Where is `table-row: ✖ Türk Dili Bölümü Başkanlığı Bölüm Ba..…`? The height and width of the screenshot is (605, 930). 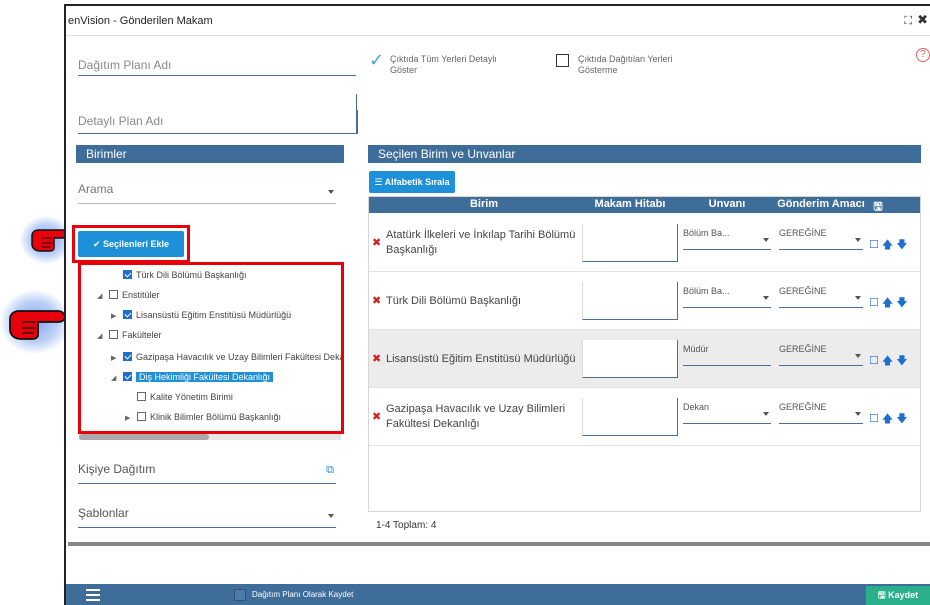 table-row: ✖ Türk Dili Bölümü Başkanlığı Bölüm Ba..… is located at coordinates (644, 301).